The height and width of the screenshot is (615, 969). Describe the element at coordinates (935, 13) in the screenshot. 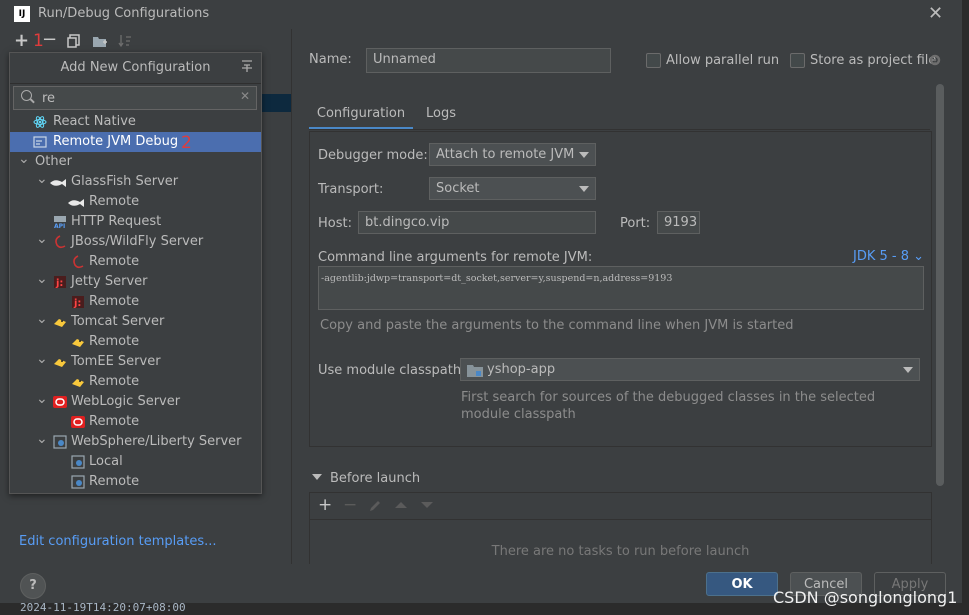

I see `close-icon: ✕` at that location.